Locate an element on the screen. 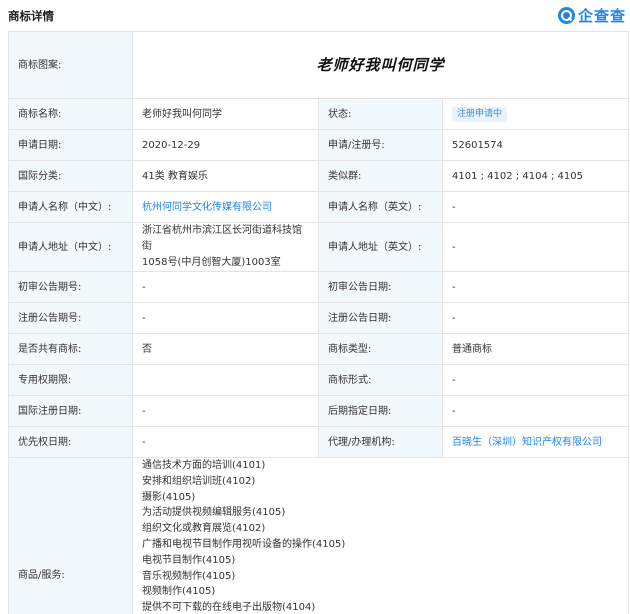  agent-link: 百晓生（深圳）知识产权有限公司 is located at coordinates (527, 442).